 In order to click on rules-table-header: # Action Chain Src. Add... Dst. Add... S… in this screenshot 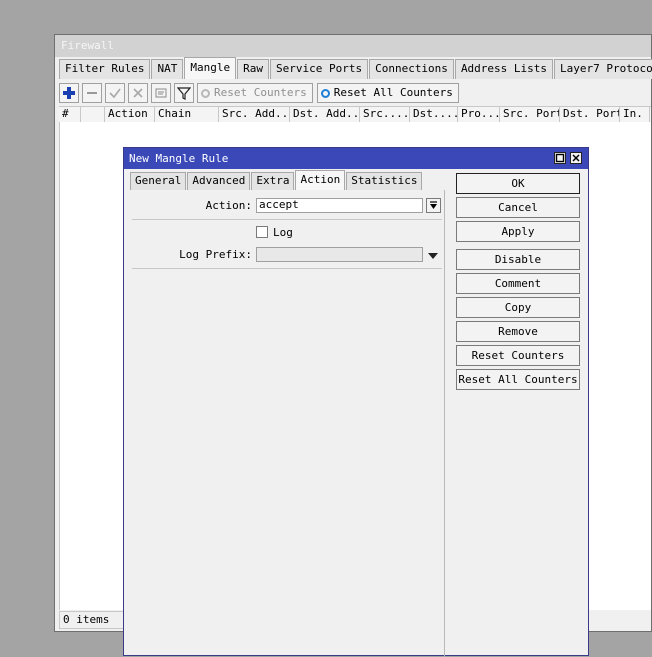, I will do `click(355, 114)`.